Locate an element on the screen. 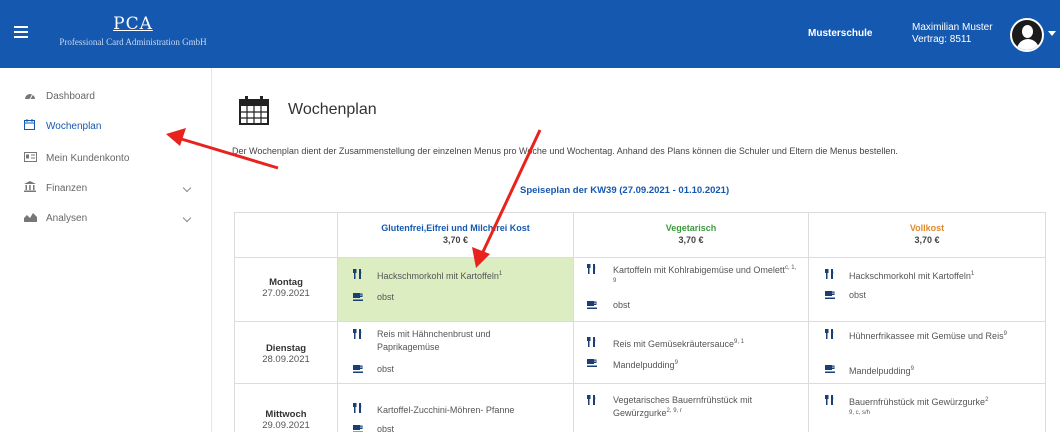 Image resolution: width=1060 pixels, height=432 pixels. sidebar-item-wochenplan: Wochenplan is located at coordinates (112, 126).